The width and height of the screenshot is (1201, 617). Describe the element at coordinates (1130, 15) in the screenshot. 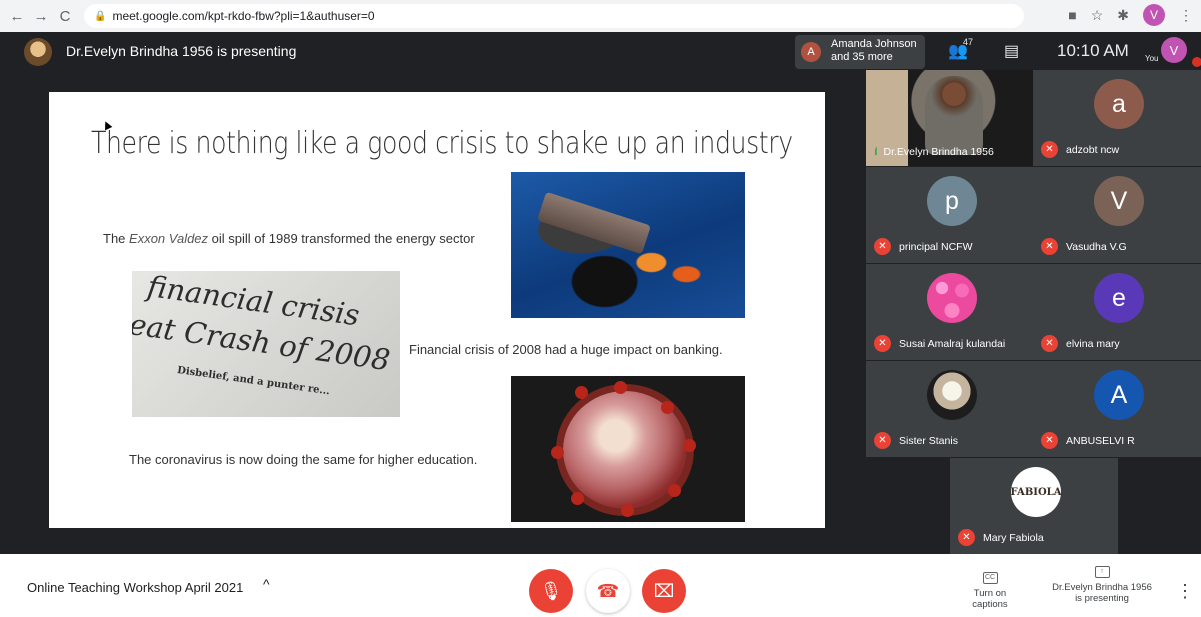

I see `browser-actions: ■ ☆ ✱ V ⋮` at that location.